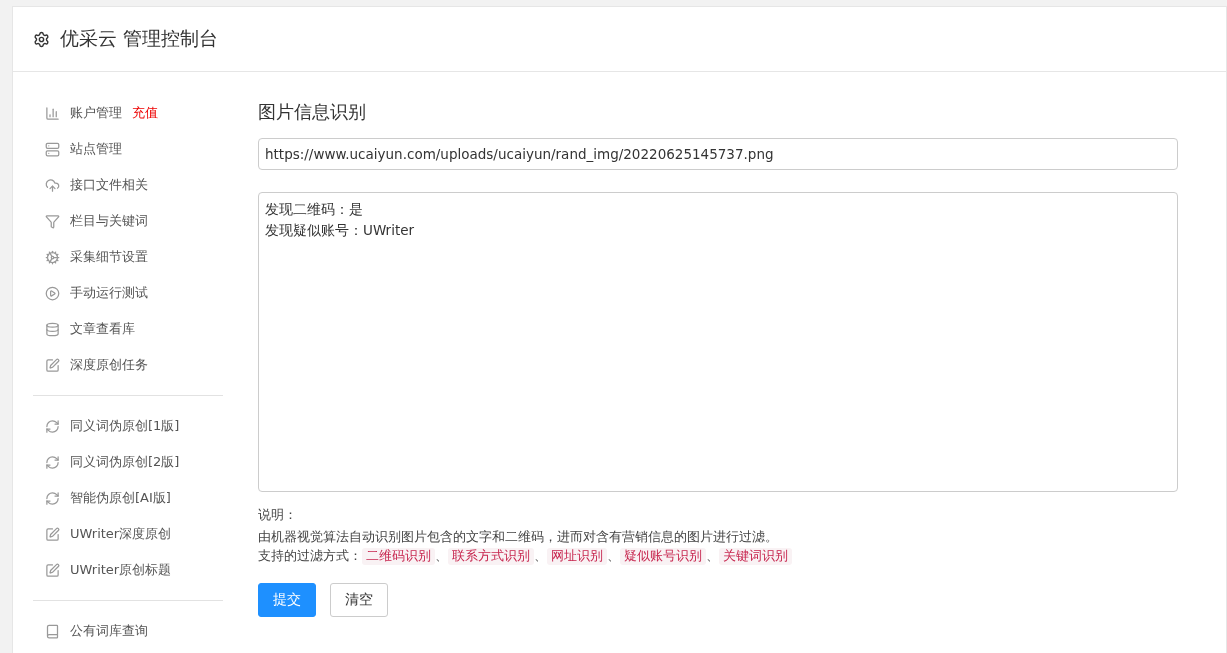  Describe the element at coordinates (128, 113) in the screenshot. I see `sidebar-item: 账户管理 充值` at that location.